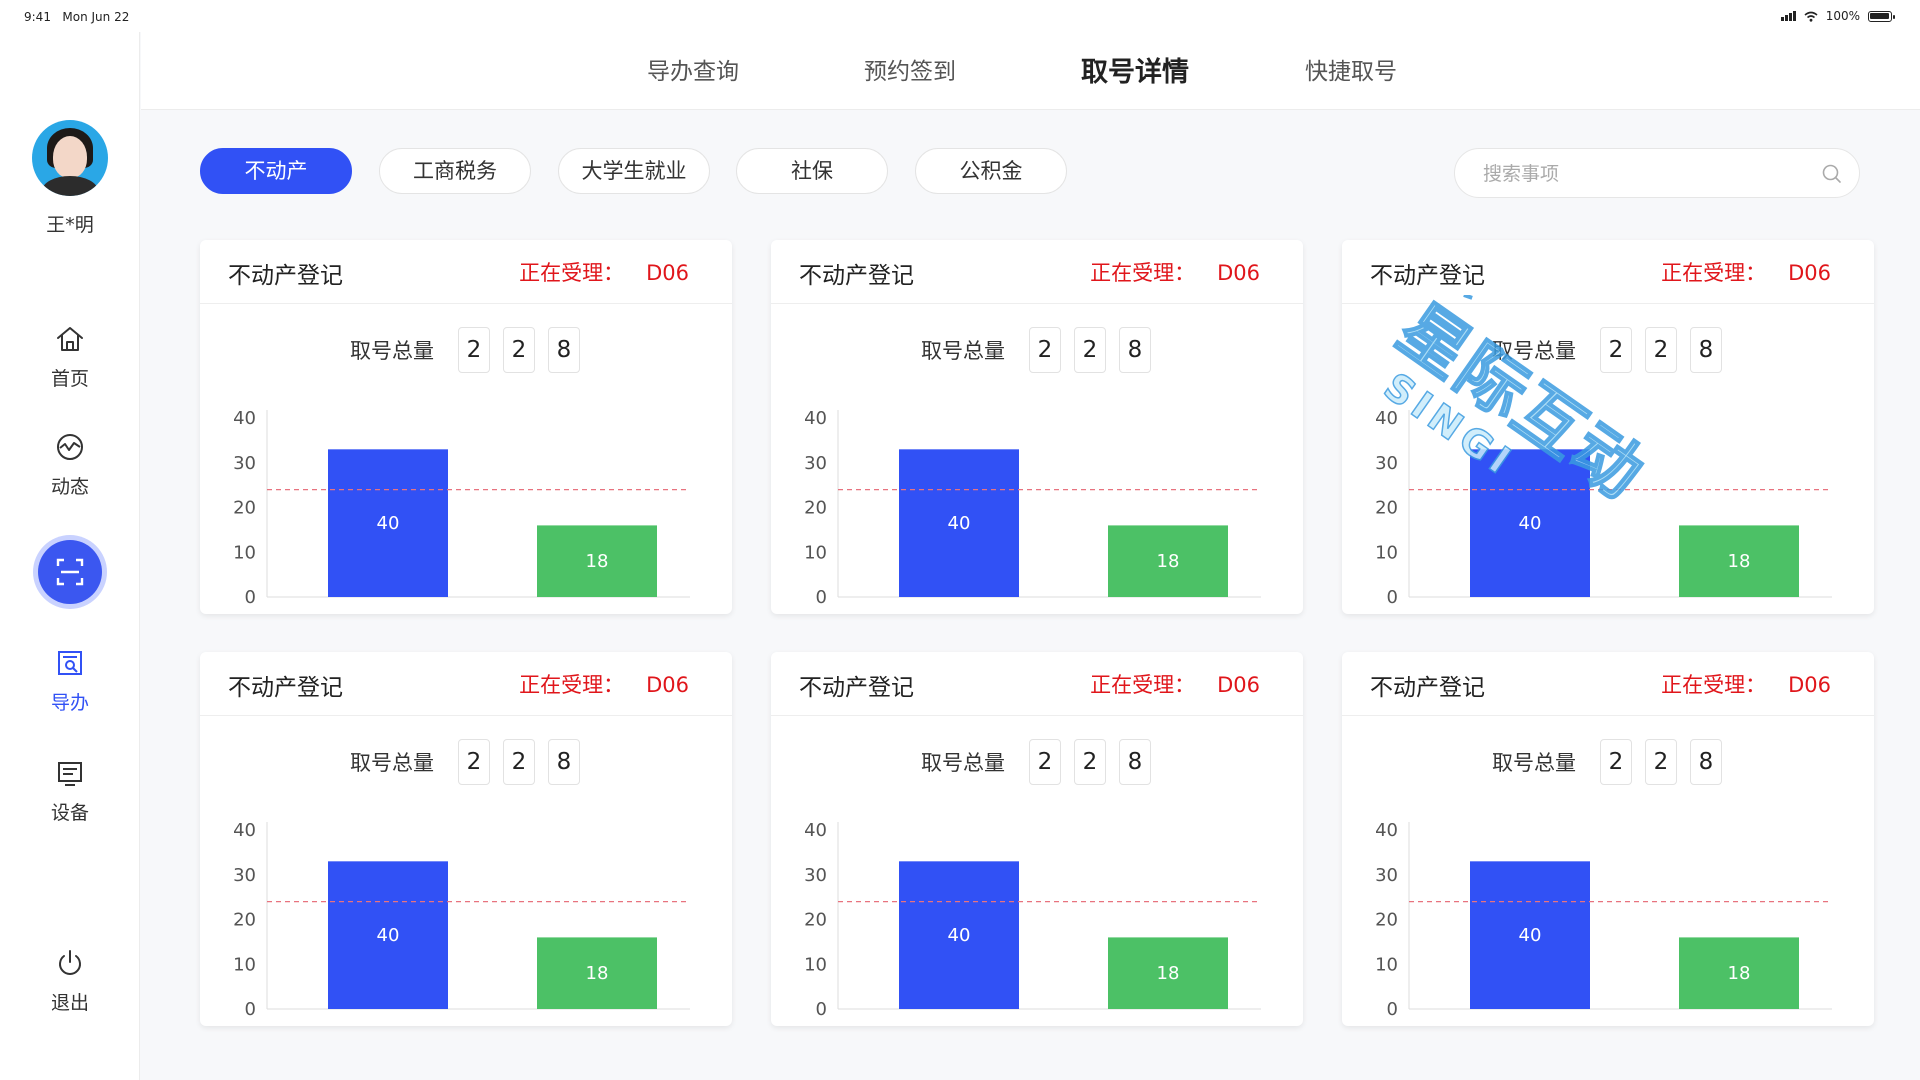 This screenshot has height=1080, width=1920. I want to click on search-input, so click(1643, 174).